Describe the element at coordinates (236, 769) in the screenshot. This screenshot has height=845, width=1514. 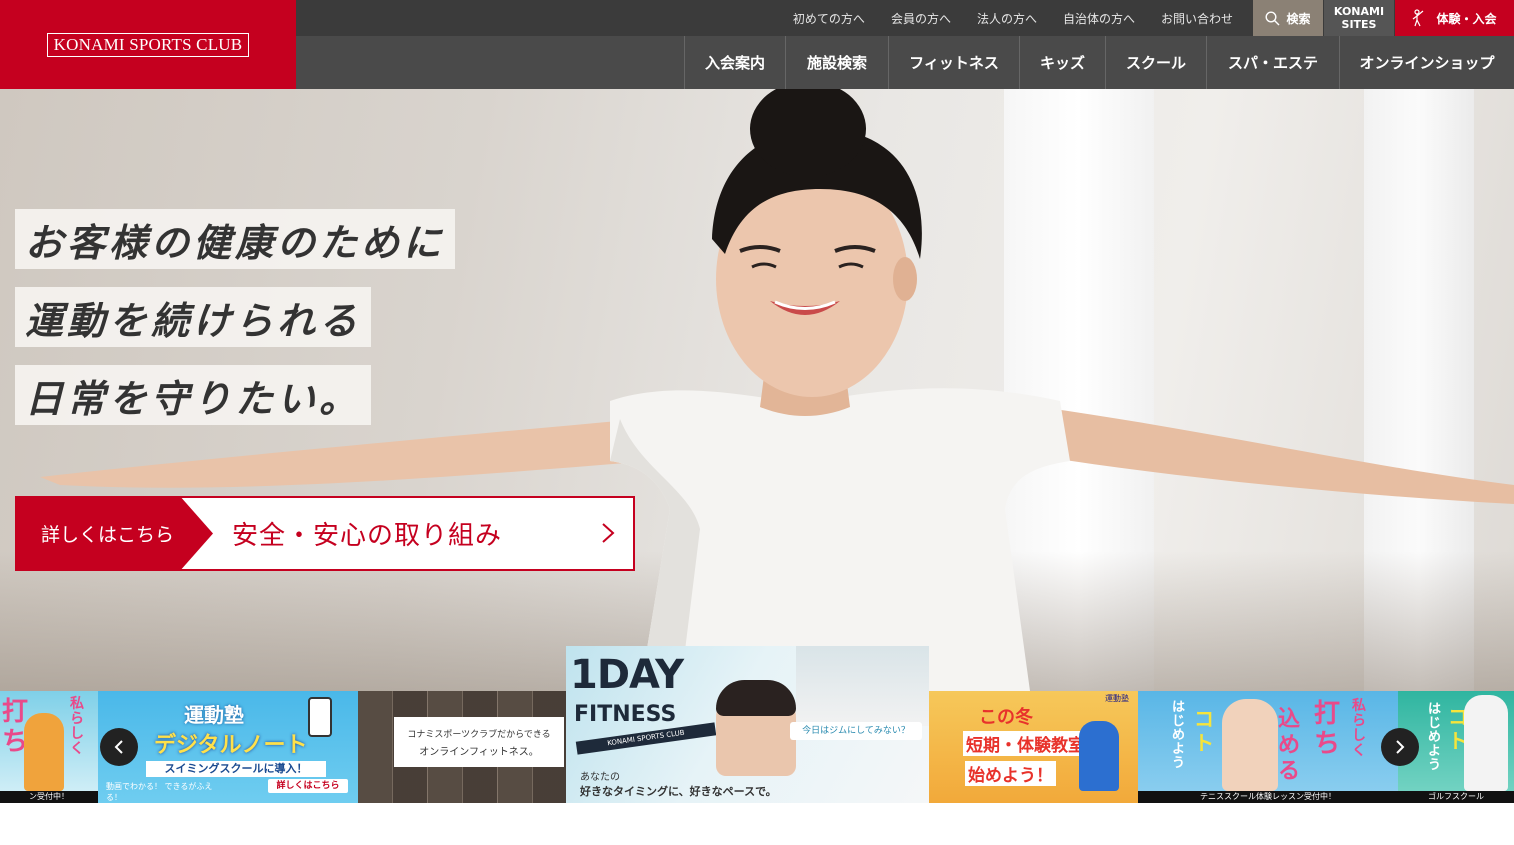
I see `banner-digital-sub: スイミングスクールに導入！` at that location.